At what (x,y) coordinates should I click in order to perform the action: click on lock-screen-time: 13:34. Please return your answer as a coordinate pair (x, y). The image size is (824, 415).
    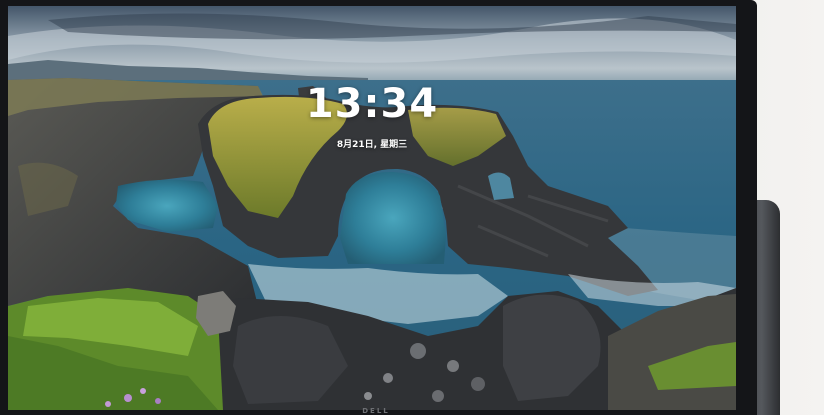
    Looking at the image, I should click on (372, 104).